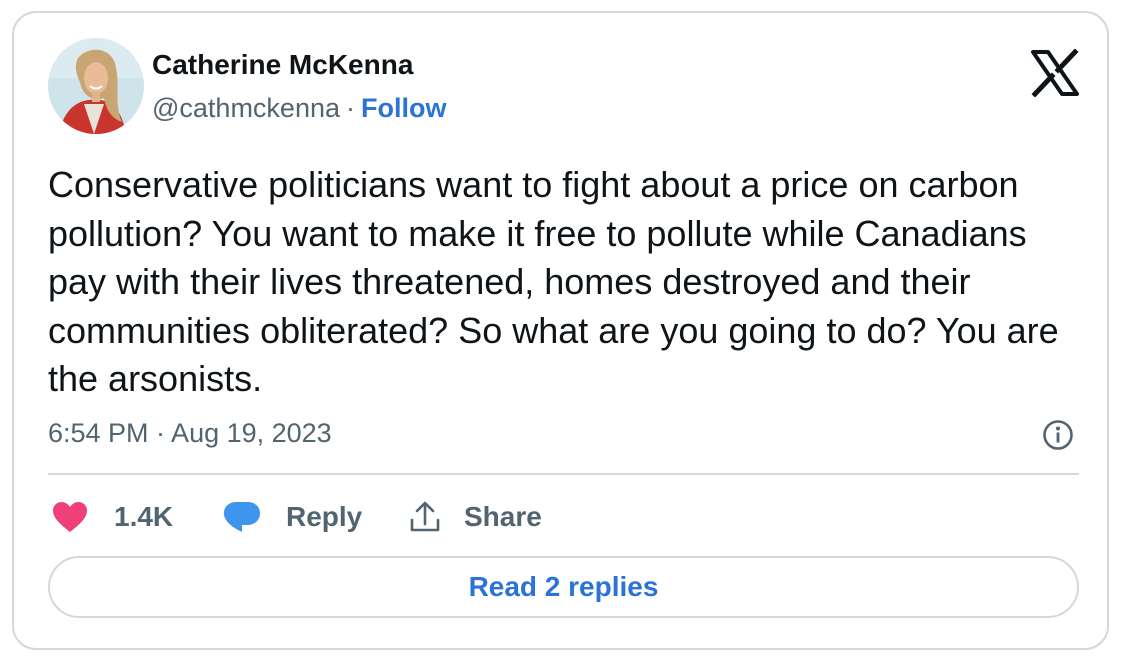 Image resolution: width=1122 pixels, height=658 pixels. Describe the element at coordinates (246, 108) in the screenshot. I see `author-handle: @cathmckenna` at that location.